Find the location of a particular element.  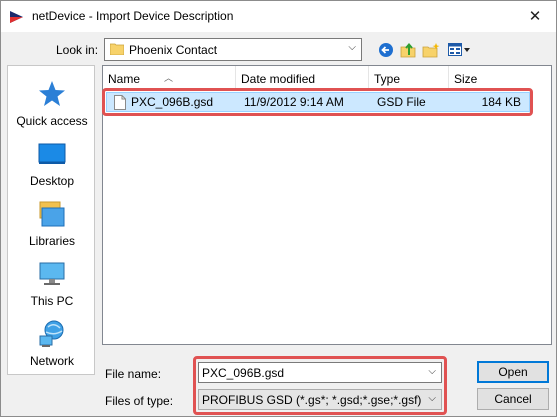

open-button: Open is located at coordinates (513, 372).